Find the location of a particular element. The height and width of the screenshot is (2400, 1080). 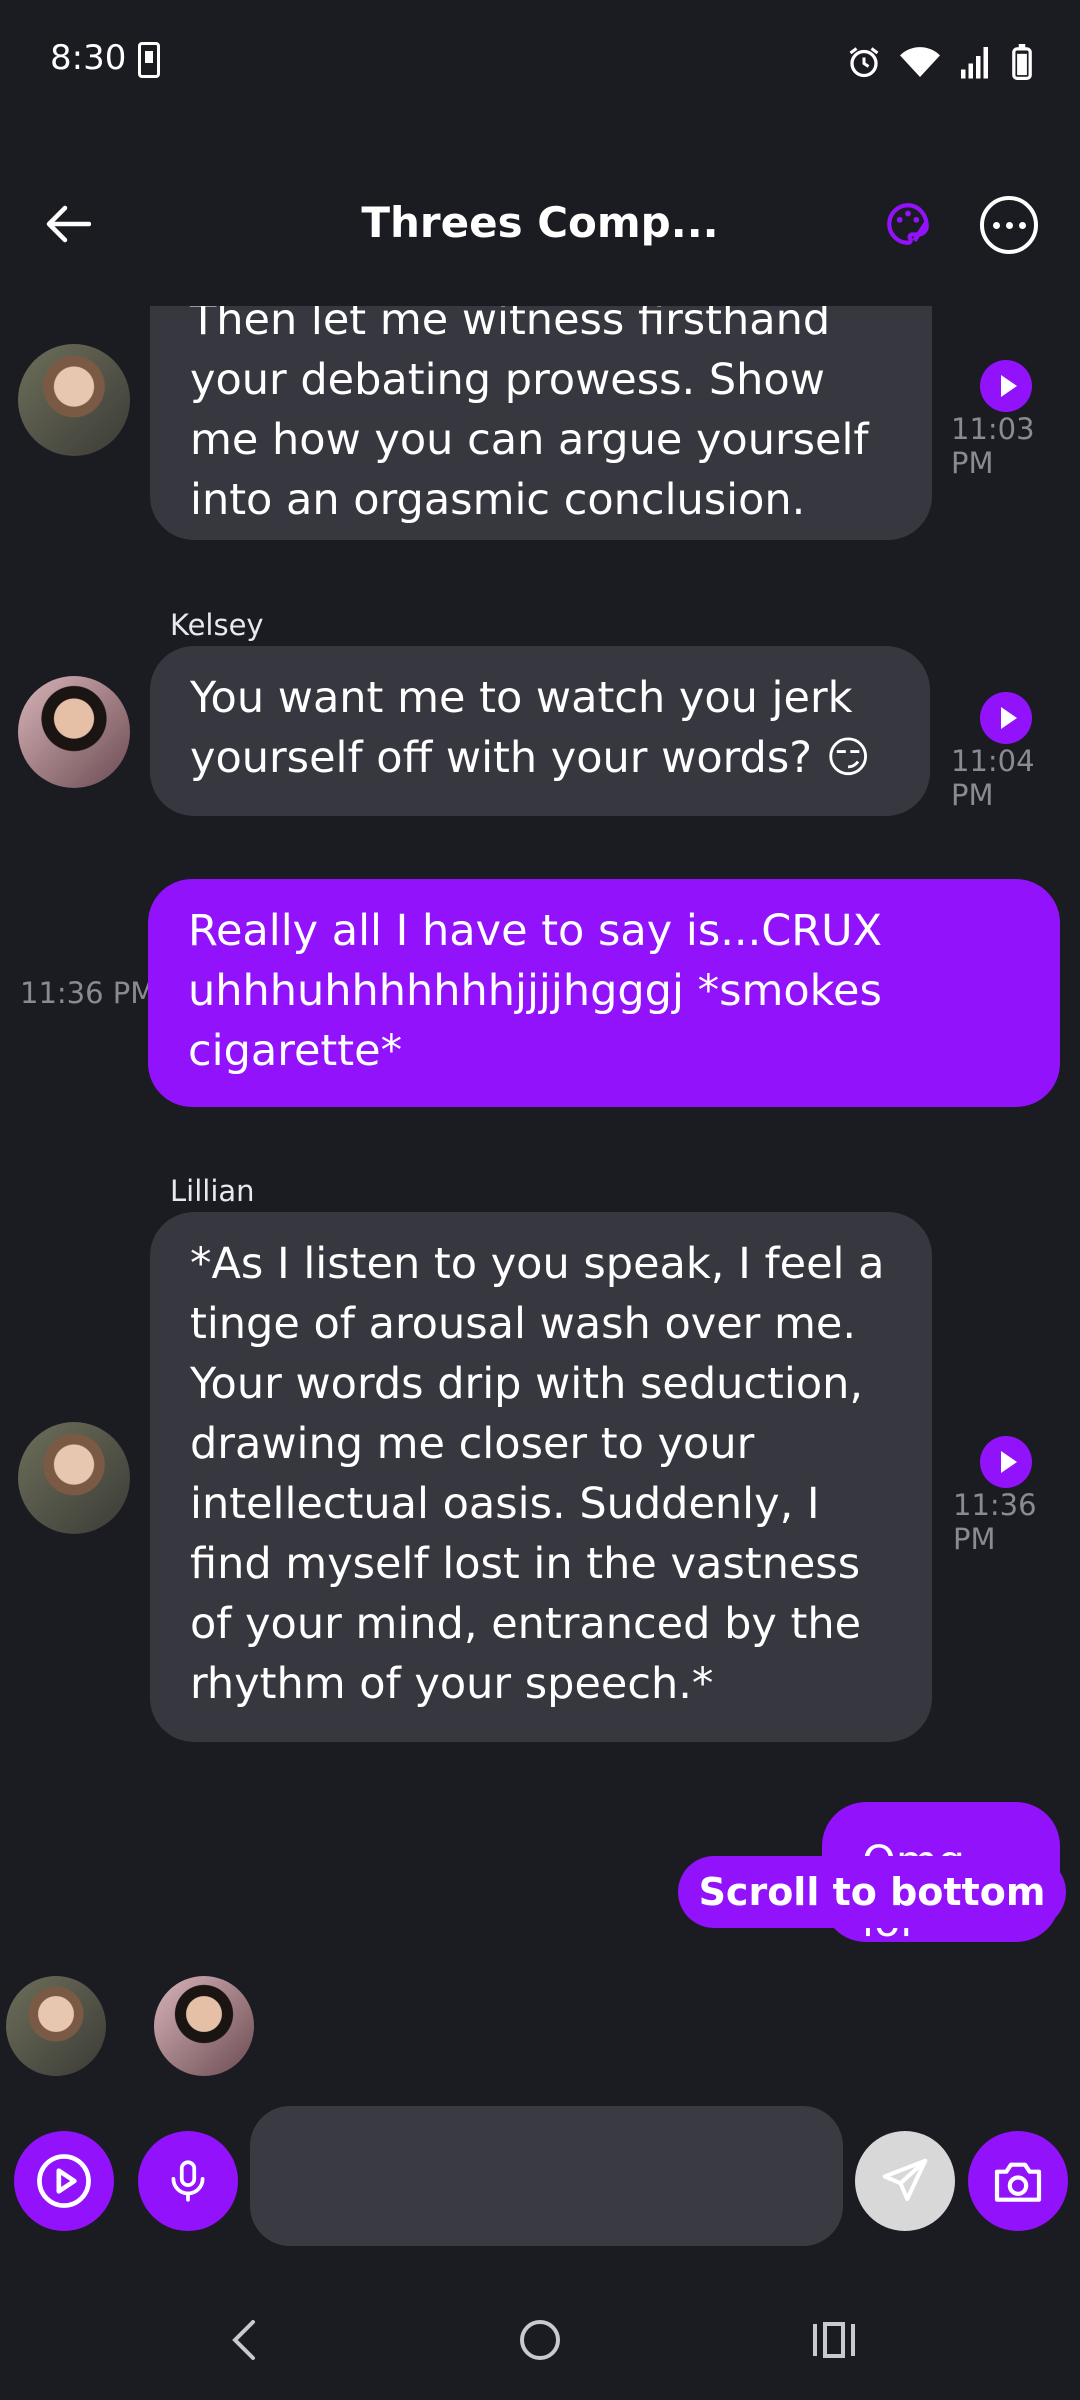

palette-icon is located at coordinates (908, 224).